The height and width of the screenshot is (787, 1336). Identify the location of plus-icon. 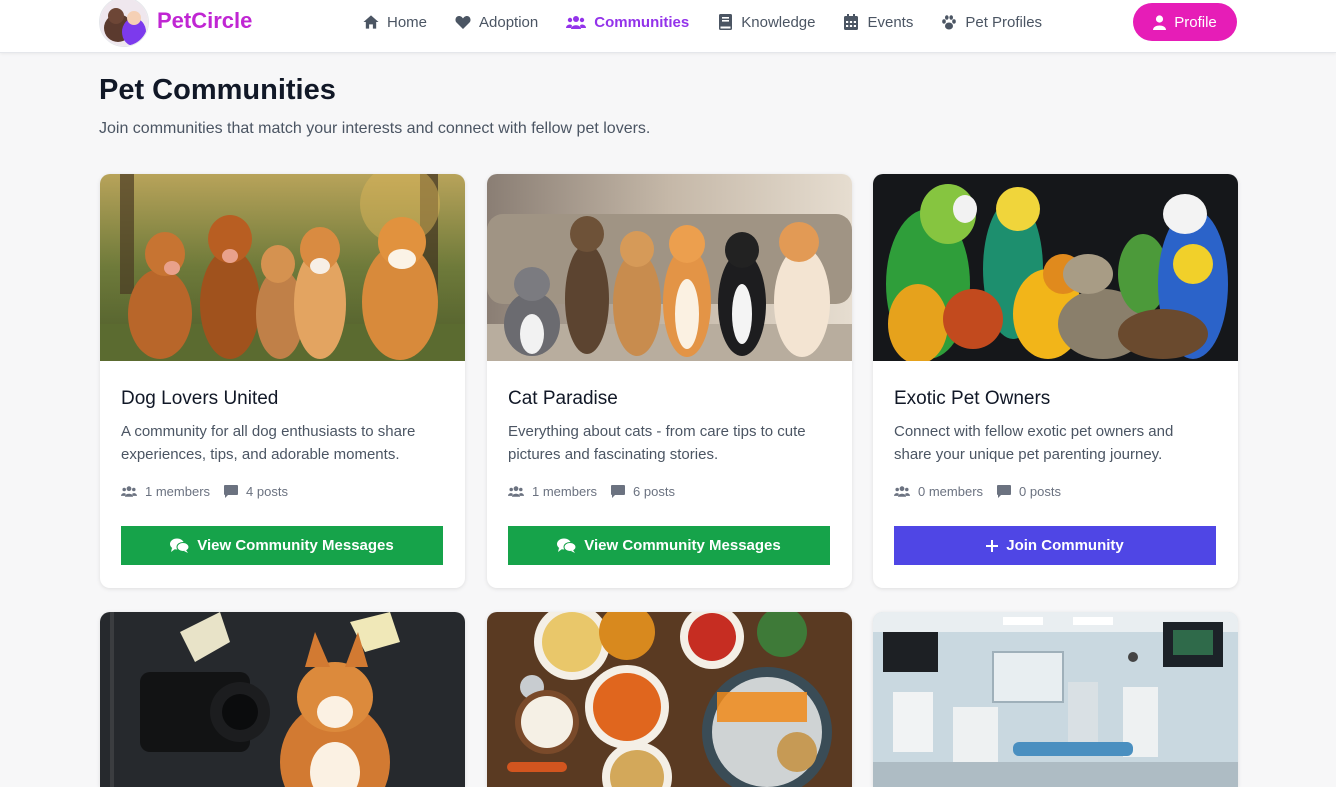
(992, 545).